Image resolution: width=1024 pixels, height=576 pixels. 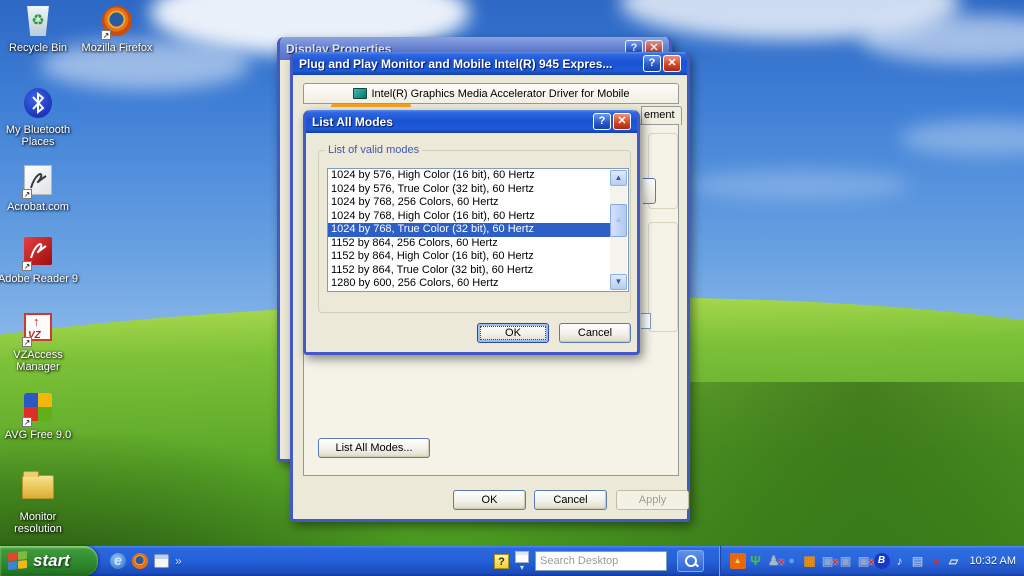 I want to click on recycle-bin-icon, so click(x=38, y=23).